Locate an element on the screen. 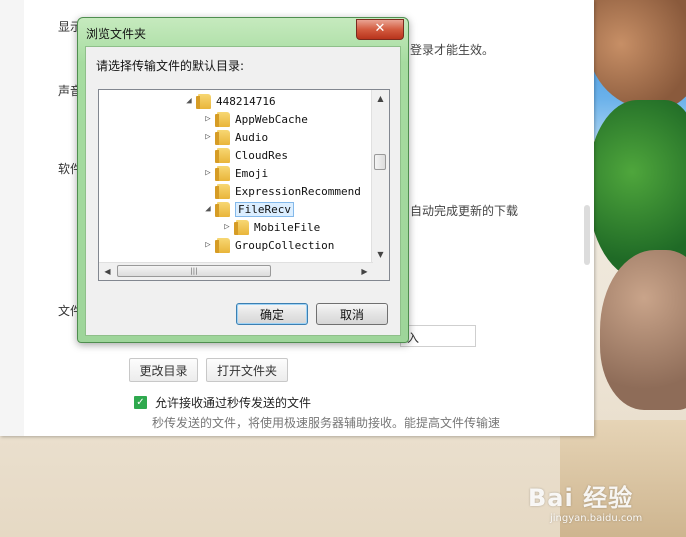  close-icon: ✕ is located at coordinates (380, 28).